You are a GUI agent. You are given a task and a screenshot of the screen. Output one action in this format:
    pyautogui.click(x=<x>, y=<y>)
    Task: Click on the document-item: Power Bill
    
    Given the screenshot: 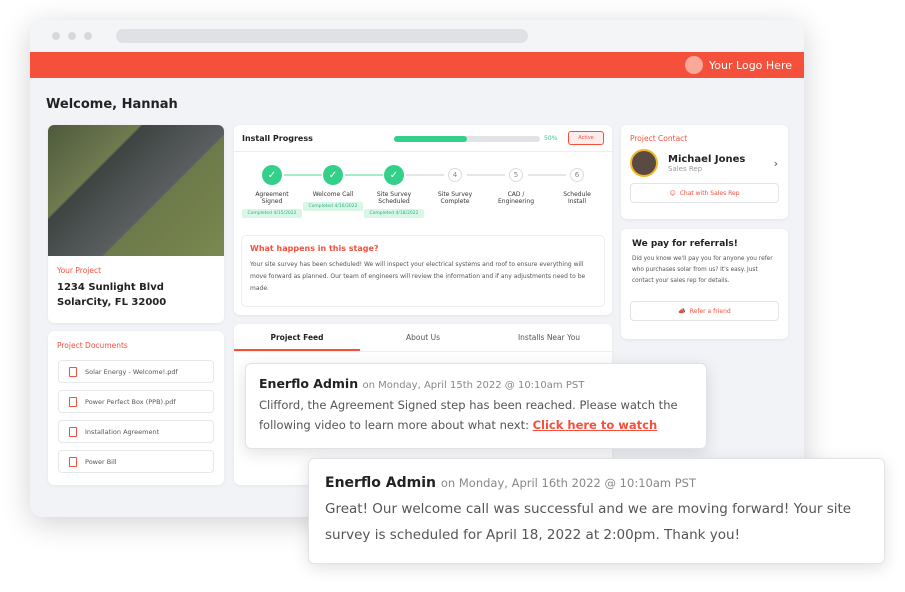 What is the action you would take?
    pyautogui.click(x=136, y=461)
    